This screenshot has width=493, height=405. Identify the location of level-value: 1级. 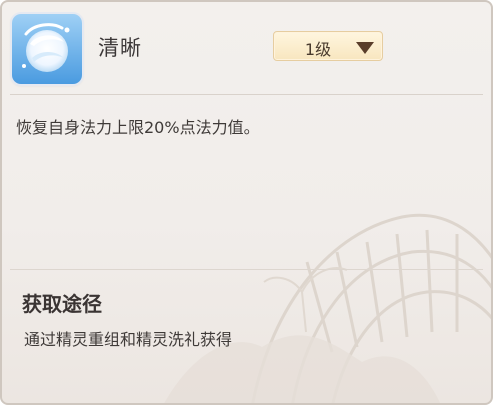
(318, 49).